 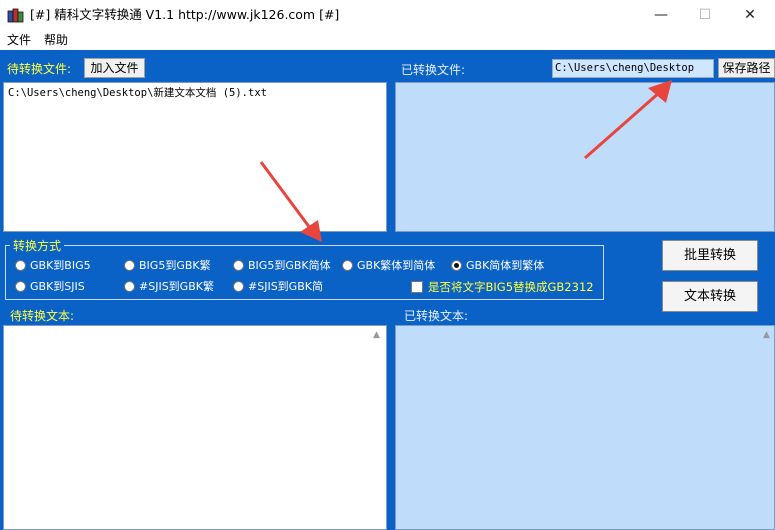 I want to click on radio-label: GBK到BIG5, so click(x=60, y=265).